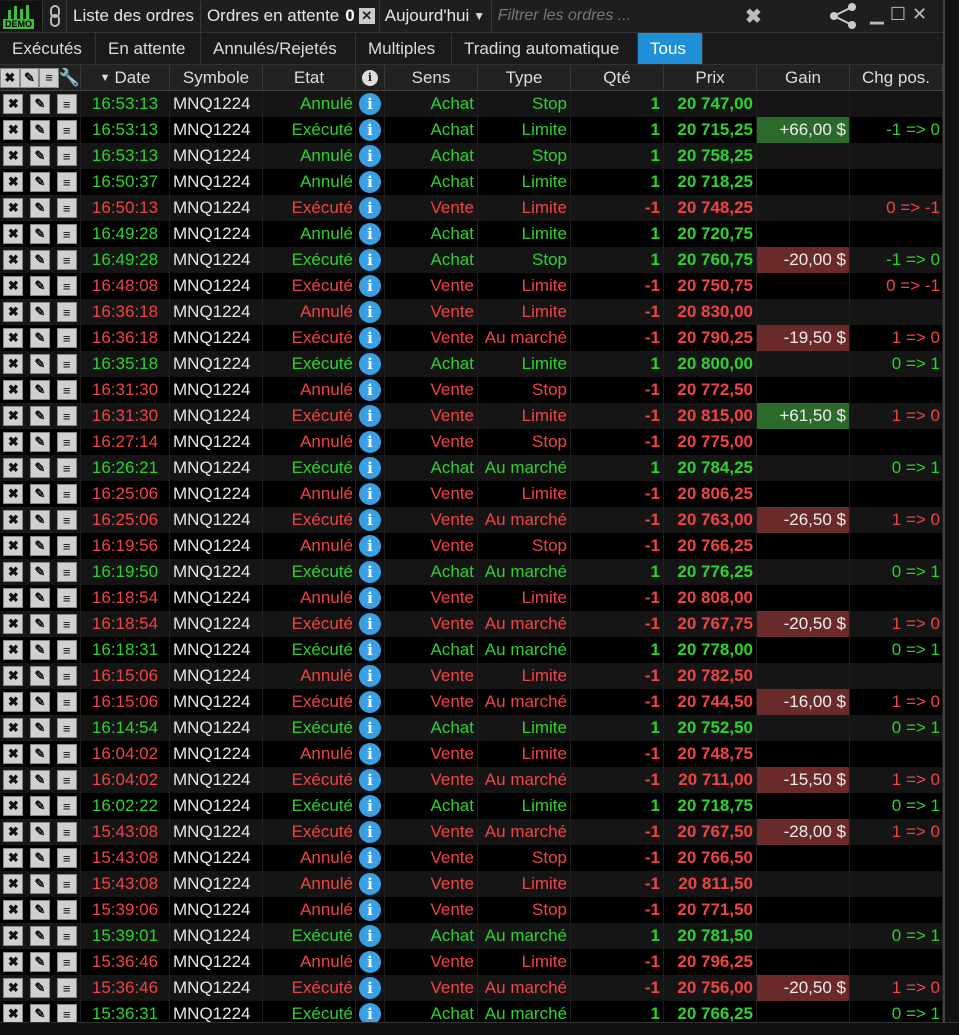 This screenshot has width=959, height=1035. Describe the element at coordinates (877, 14) in the screenshot. I see `minimize-icon: ▁` at that location.